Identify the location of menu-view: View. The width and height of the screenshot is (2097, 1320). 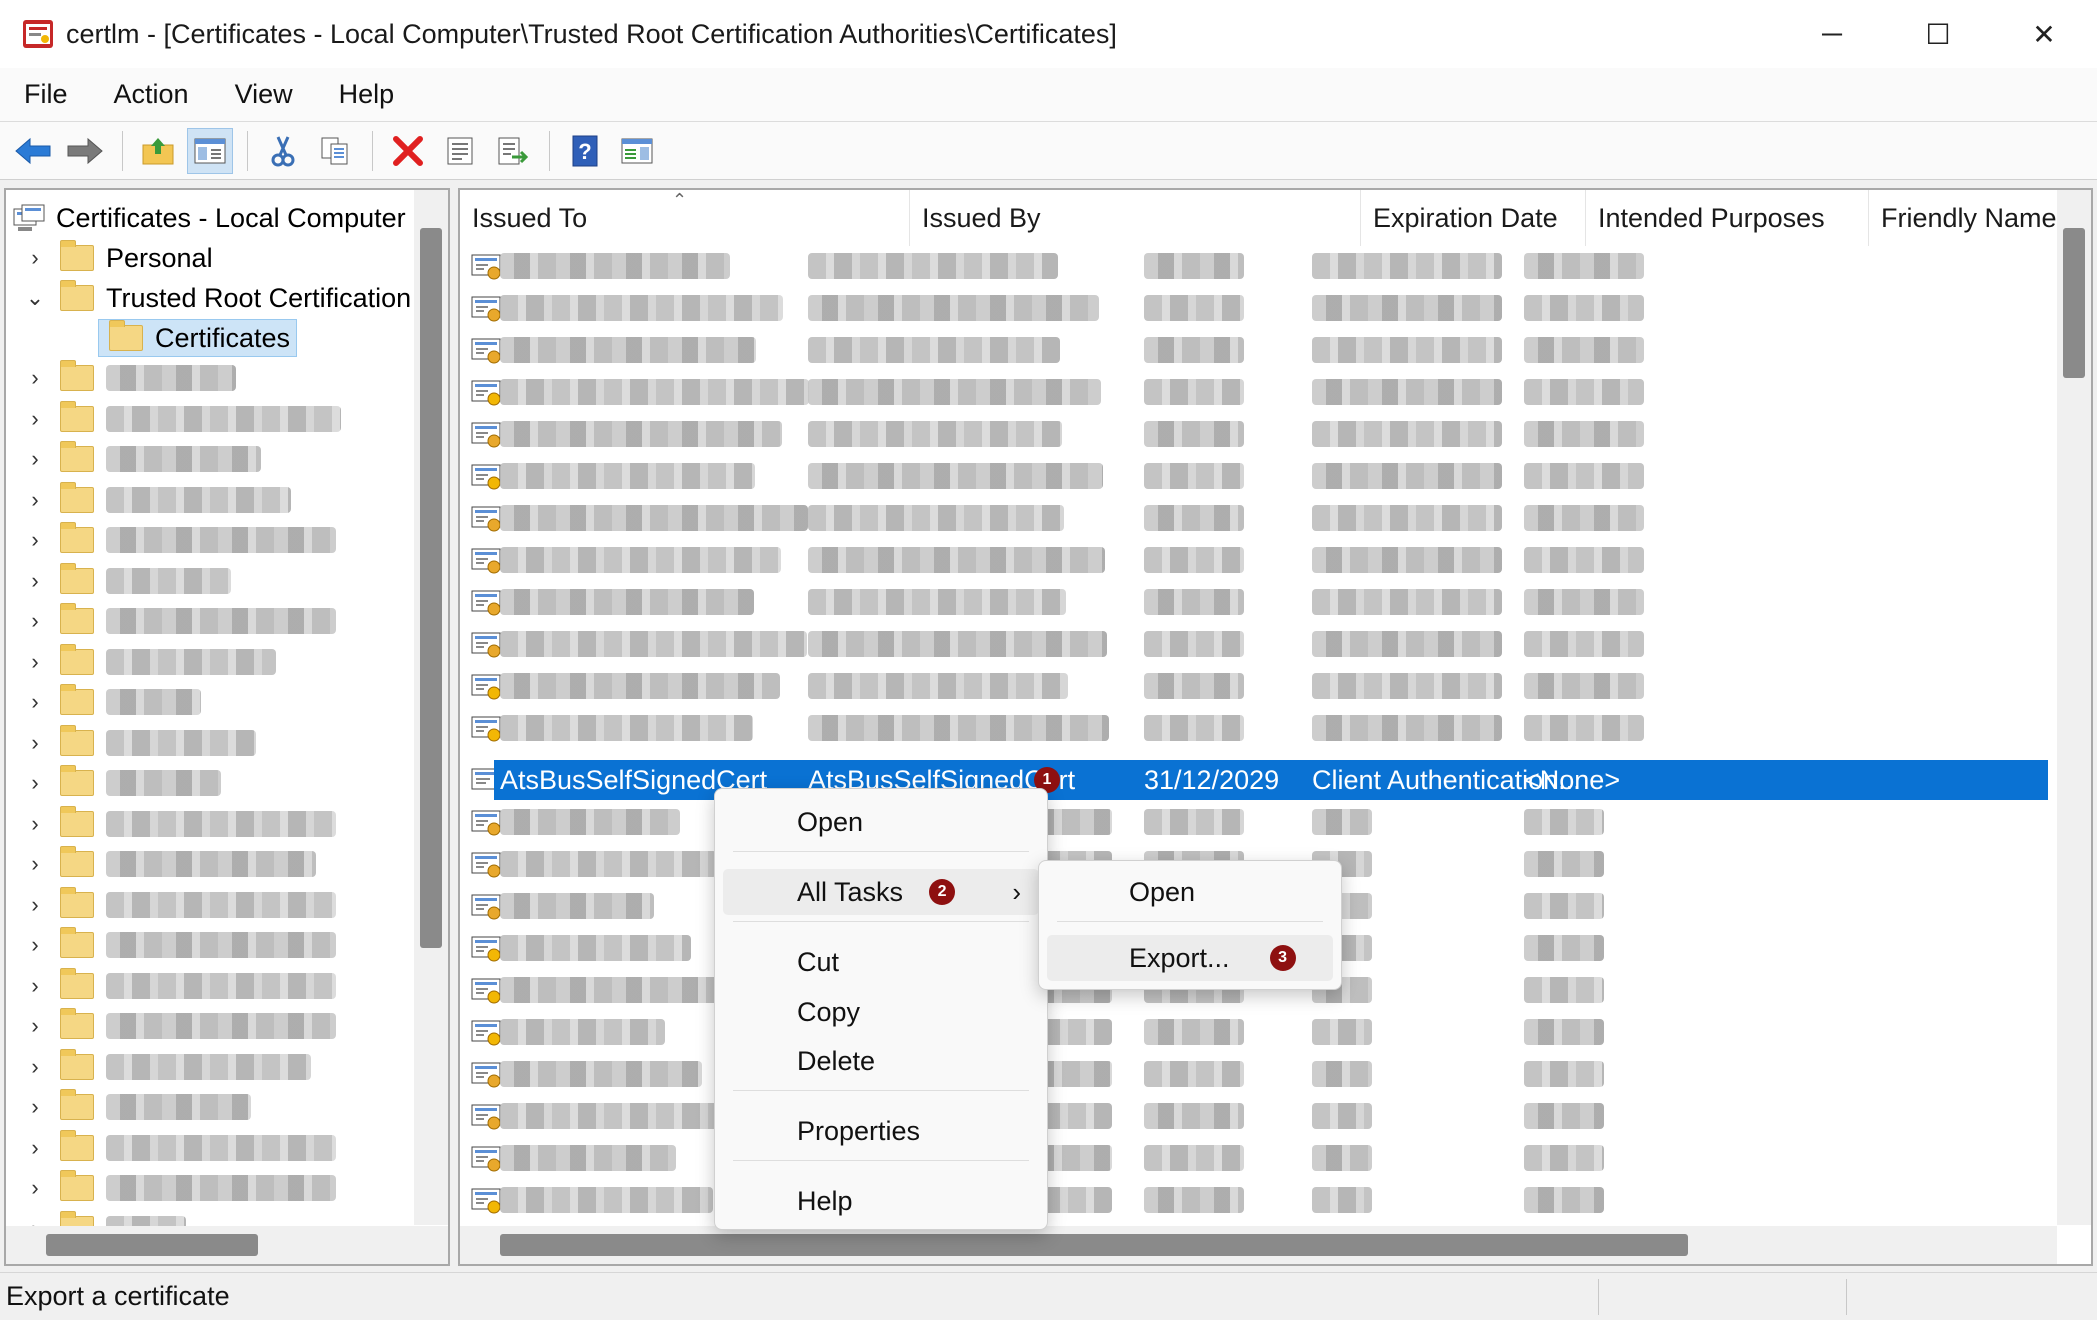
(263, 94).